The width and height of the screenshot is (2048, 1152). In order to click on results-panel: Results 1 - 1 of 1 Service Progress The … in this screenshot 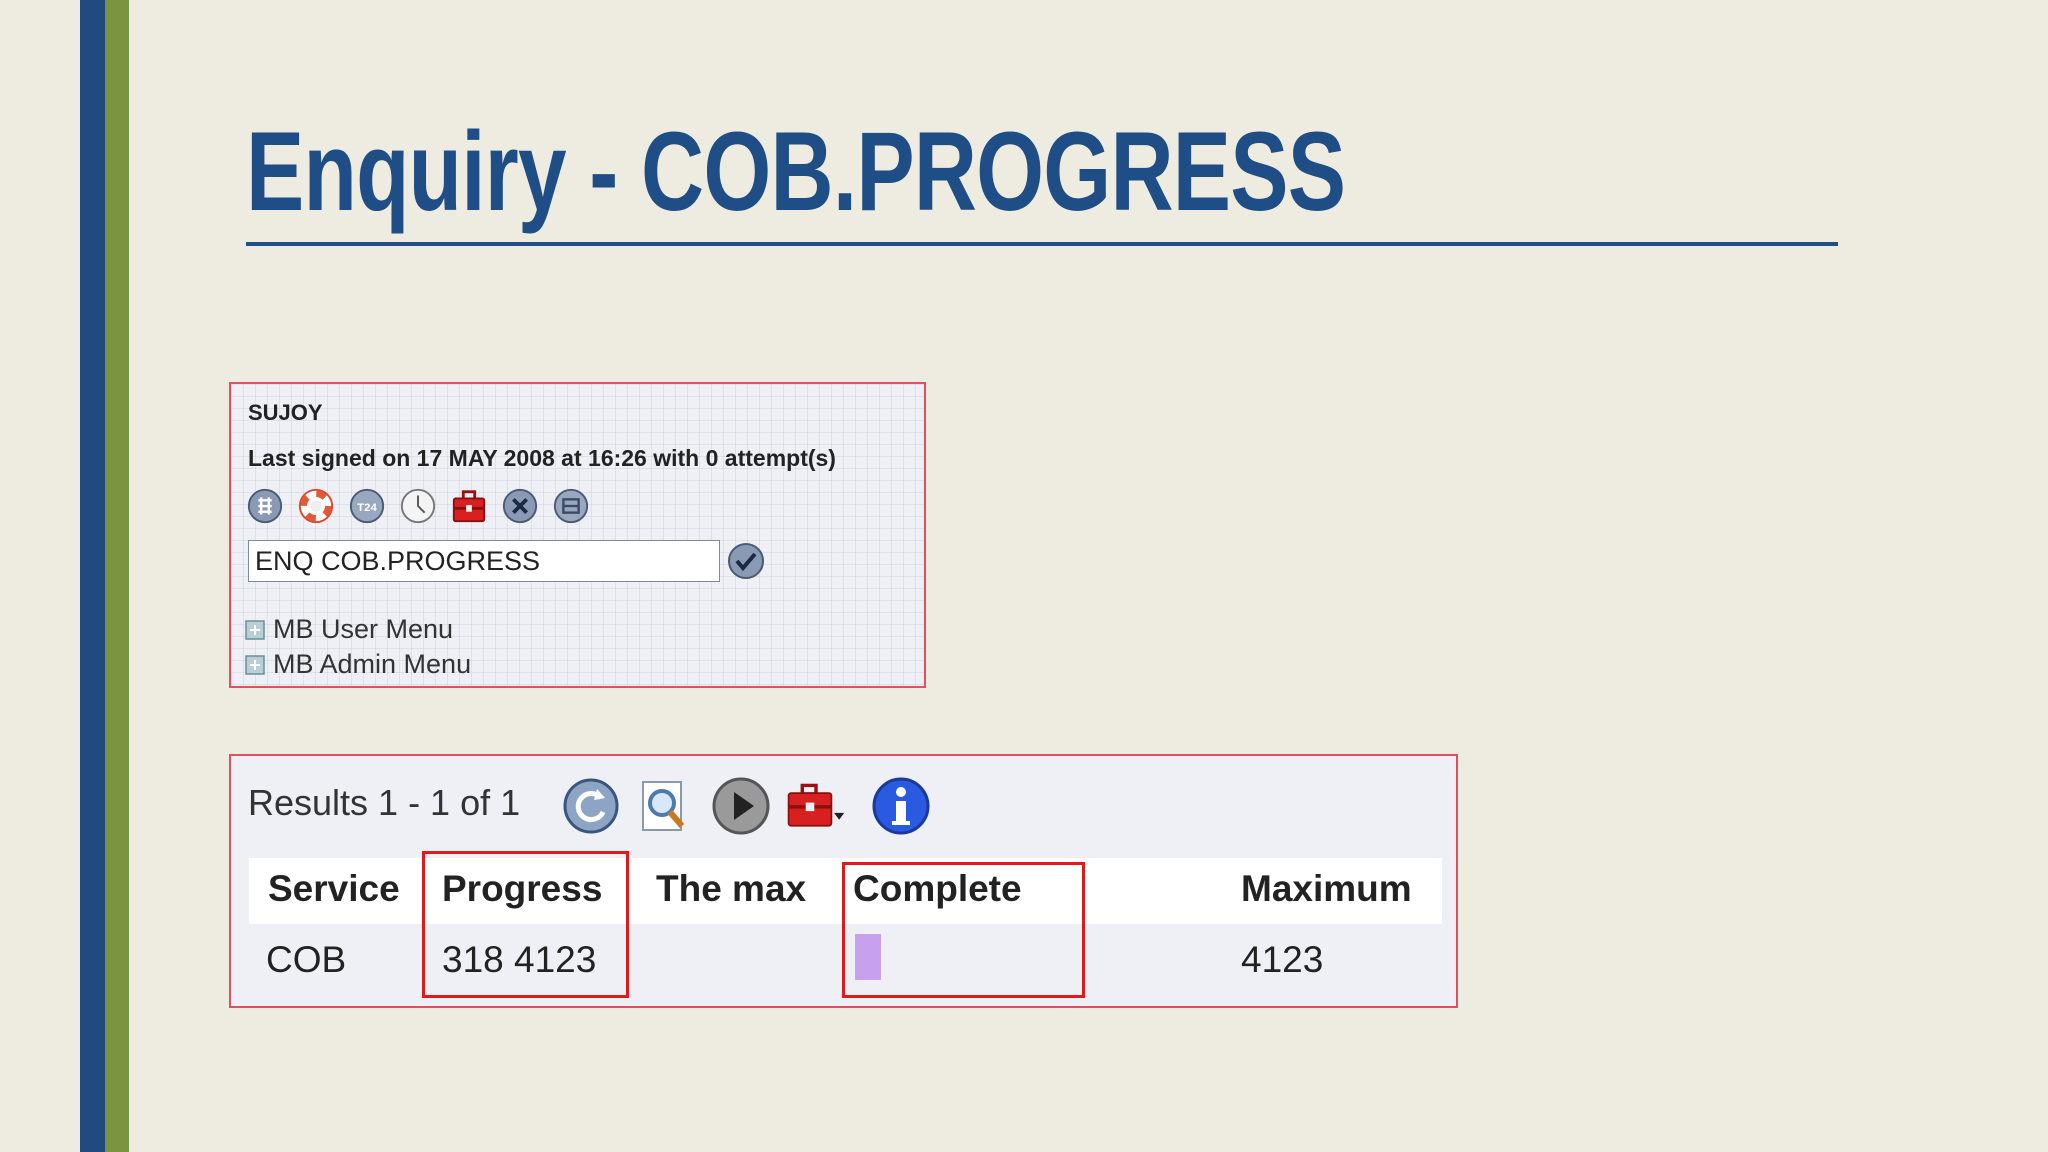, I will do `click(843, 881)`.